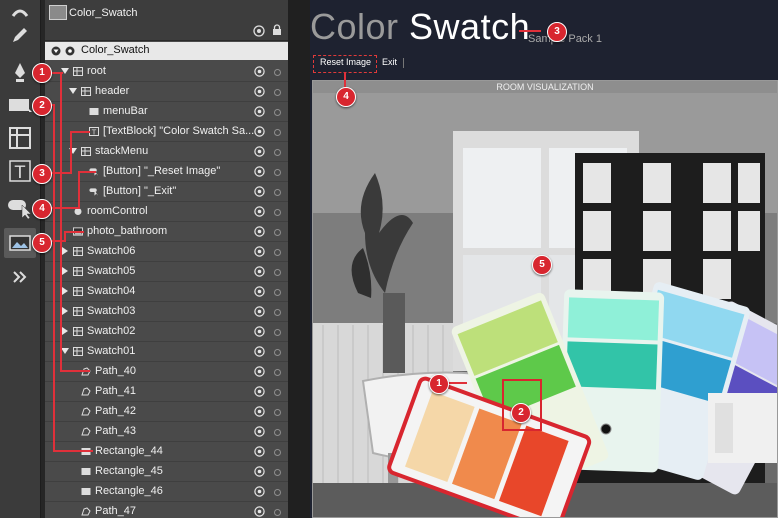  Describe the element at coordinates (166, 352) in the screenshot. I see `tree-row: Swatch01` at that location.